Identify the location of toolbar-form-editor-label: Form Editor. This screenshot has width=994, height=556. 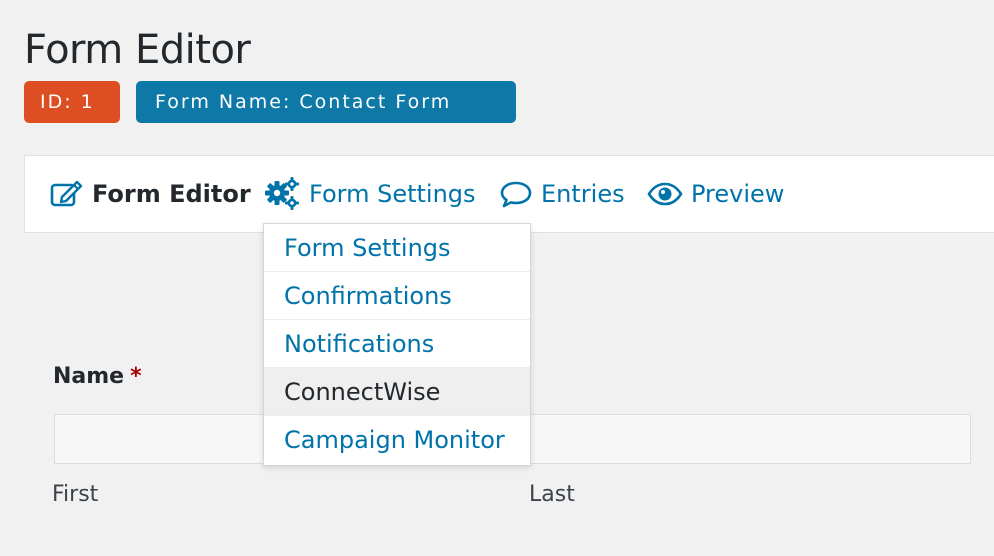
(171, 194).